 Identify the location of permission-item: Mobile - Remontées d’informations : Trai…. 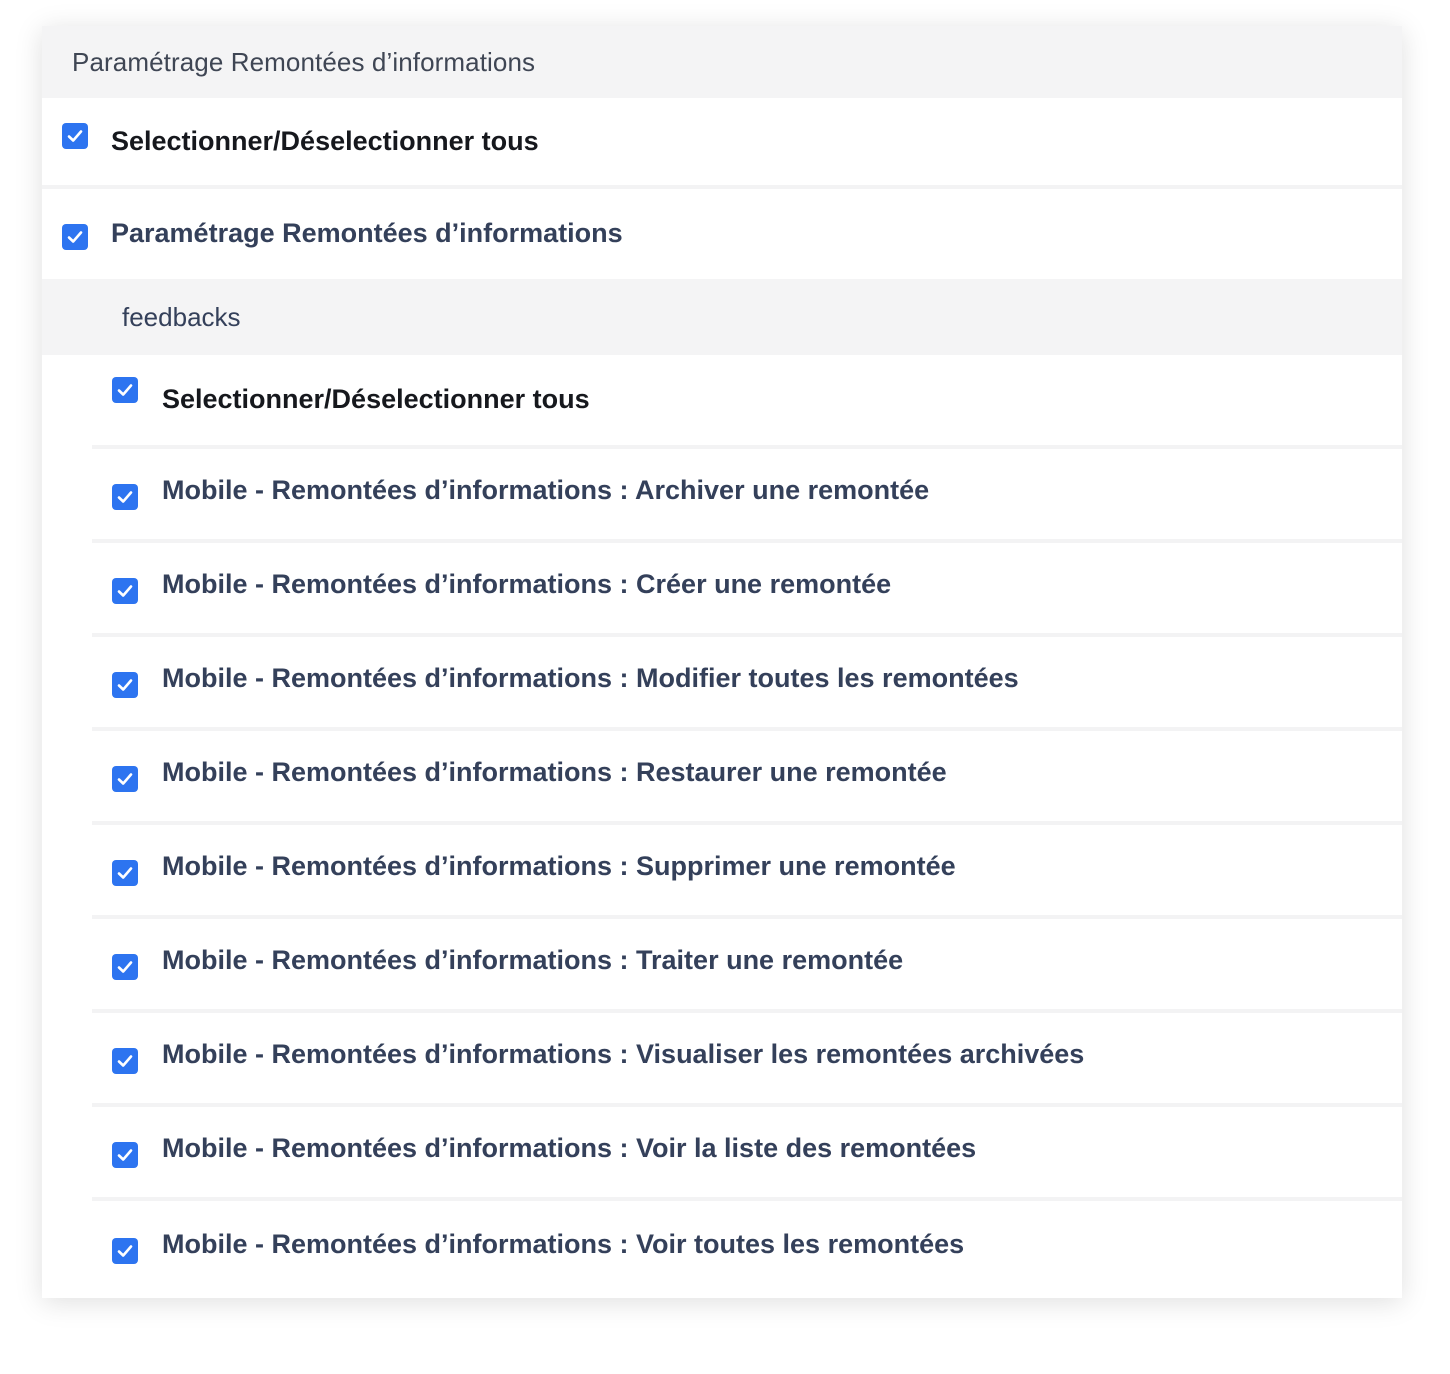
(747, 966).